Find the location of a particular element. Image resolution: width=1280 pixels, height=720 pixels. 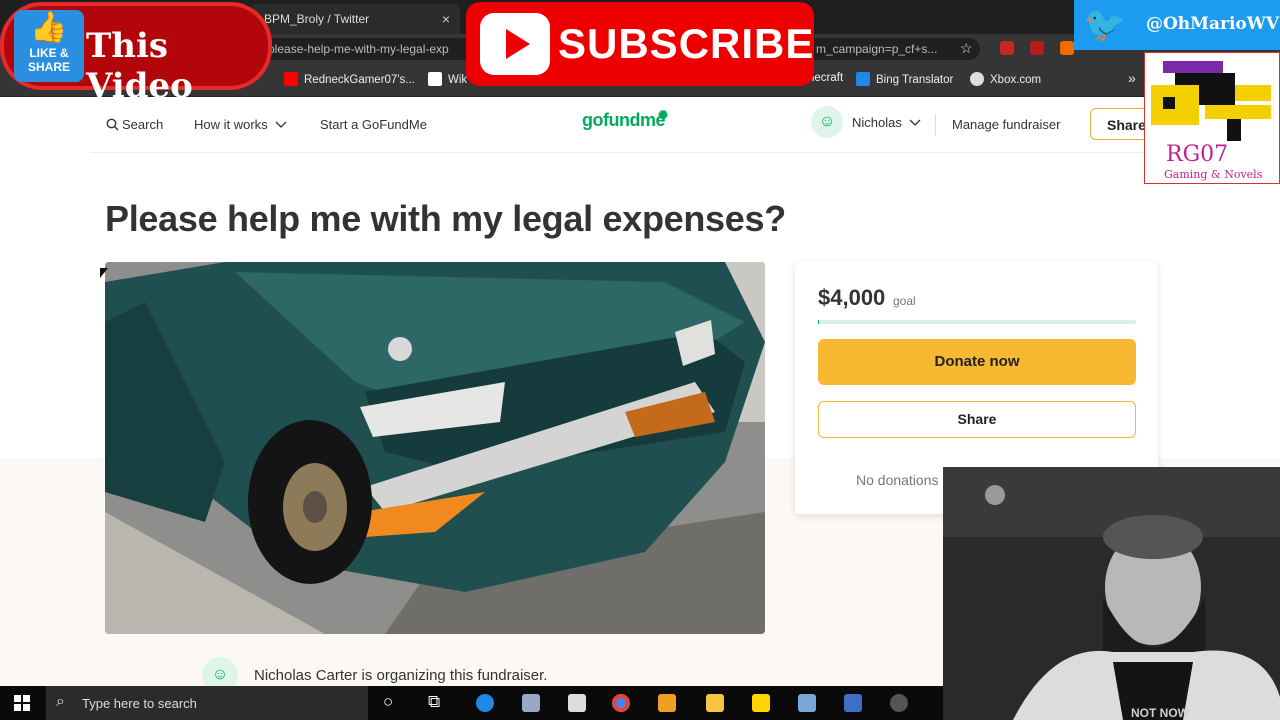

youtube-play-icon is located at coordinates (515, 44).